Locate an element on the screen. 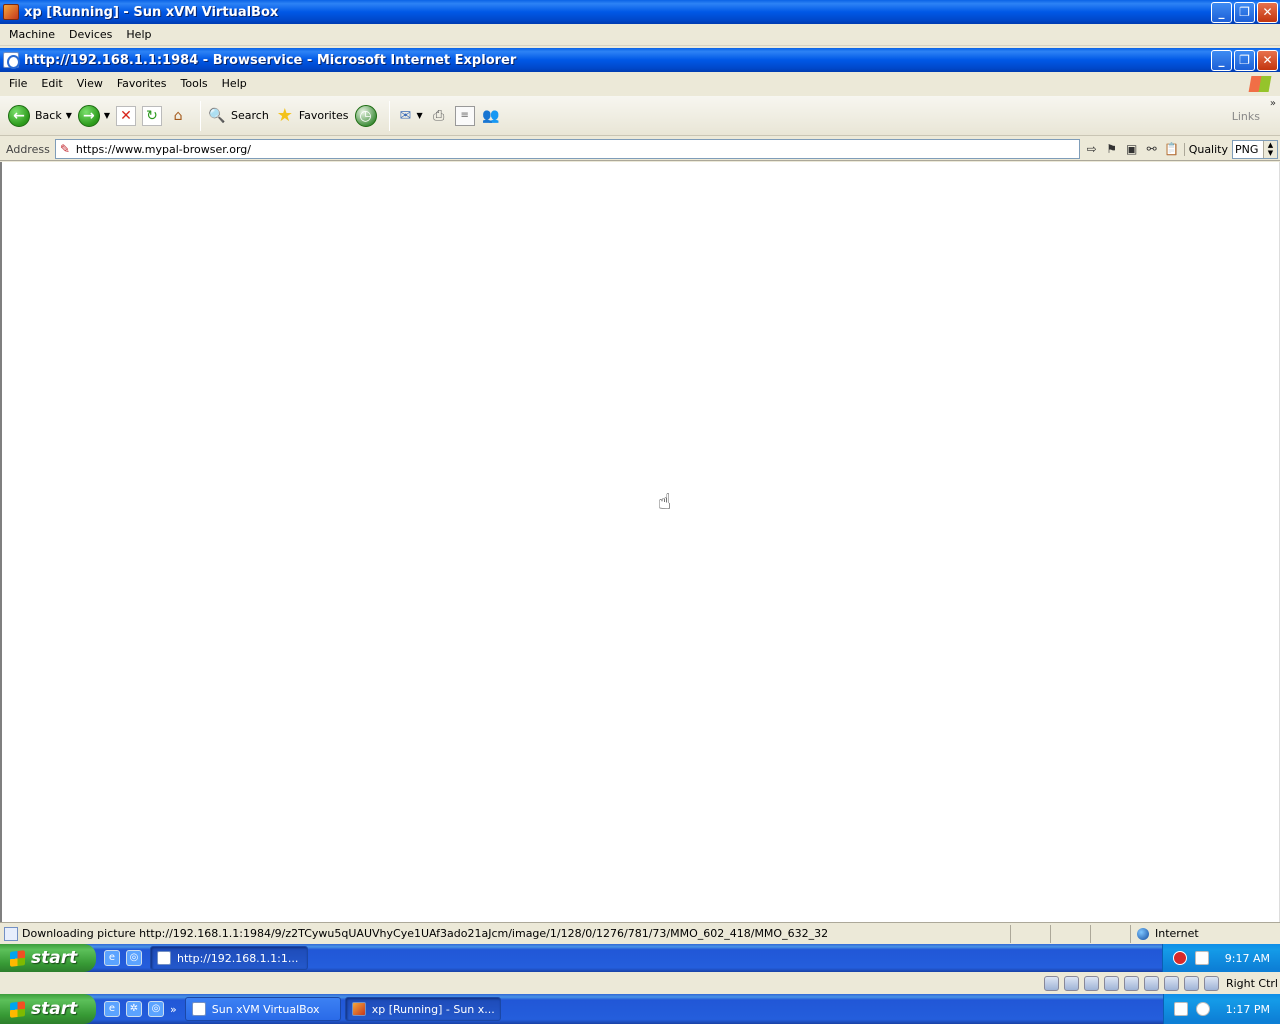 The height and width of the screenshot is (1024, 1280). ie-restore-button: ❐ is located at coordinates (1244, 60).